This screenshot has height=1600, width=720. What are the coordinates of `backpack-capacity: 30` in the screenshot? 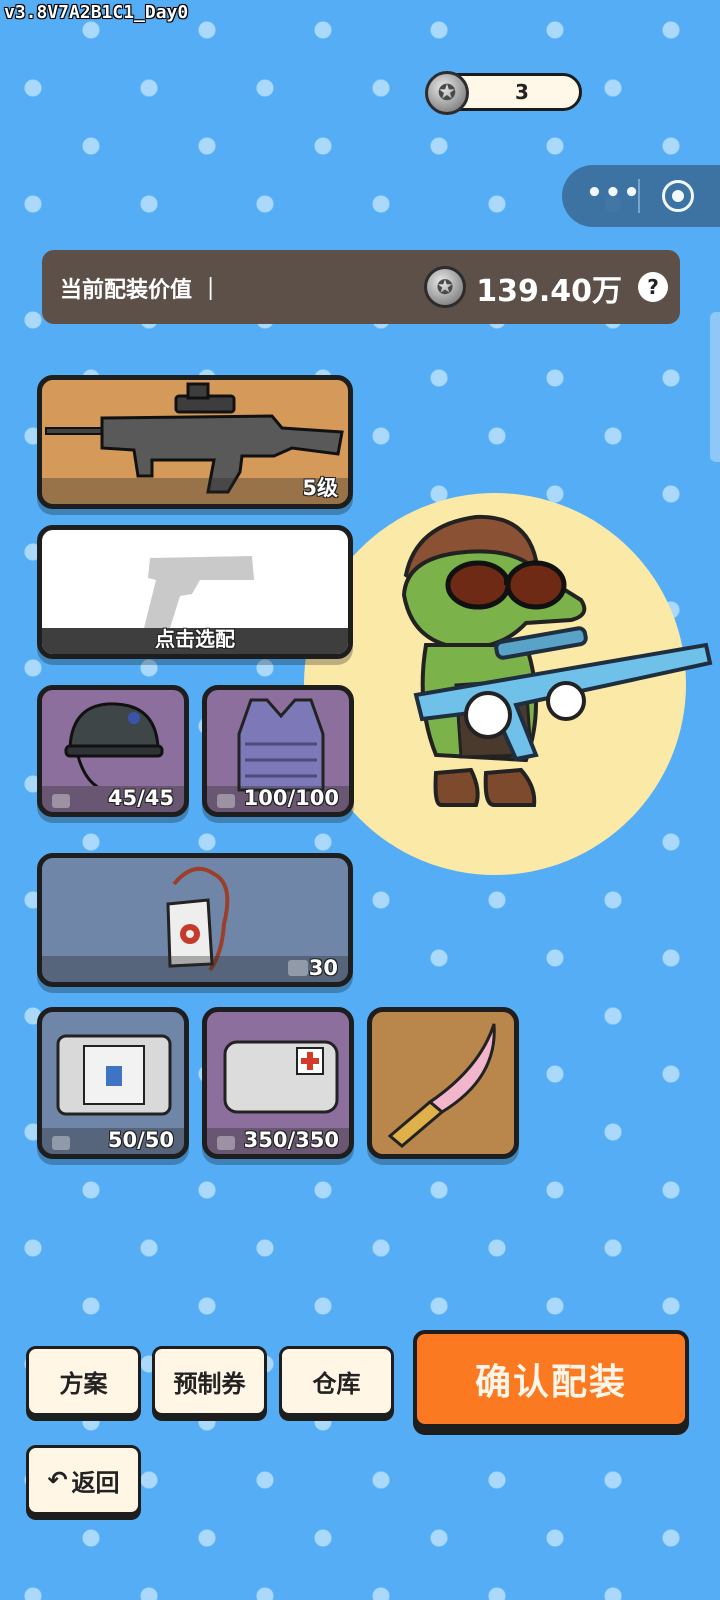 It's located at (323, 968).